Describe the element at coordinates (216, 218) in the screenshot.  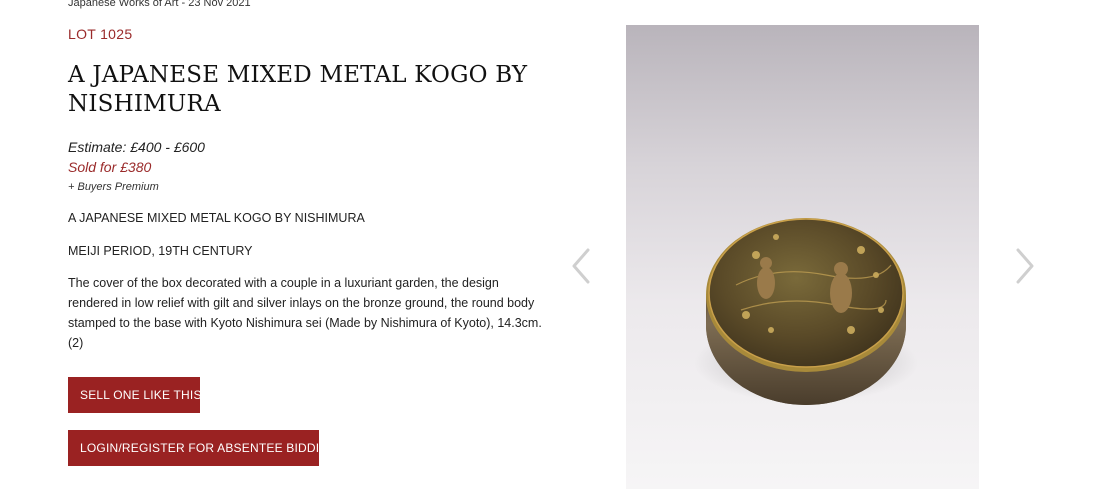
I see `description-heading: A JAPANESE MIXED METAL KOGO BY NISHIMURA` at that location.